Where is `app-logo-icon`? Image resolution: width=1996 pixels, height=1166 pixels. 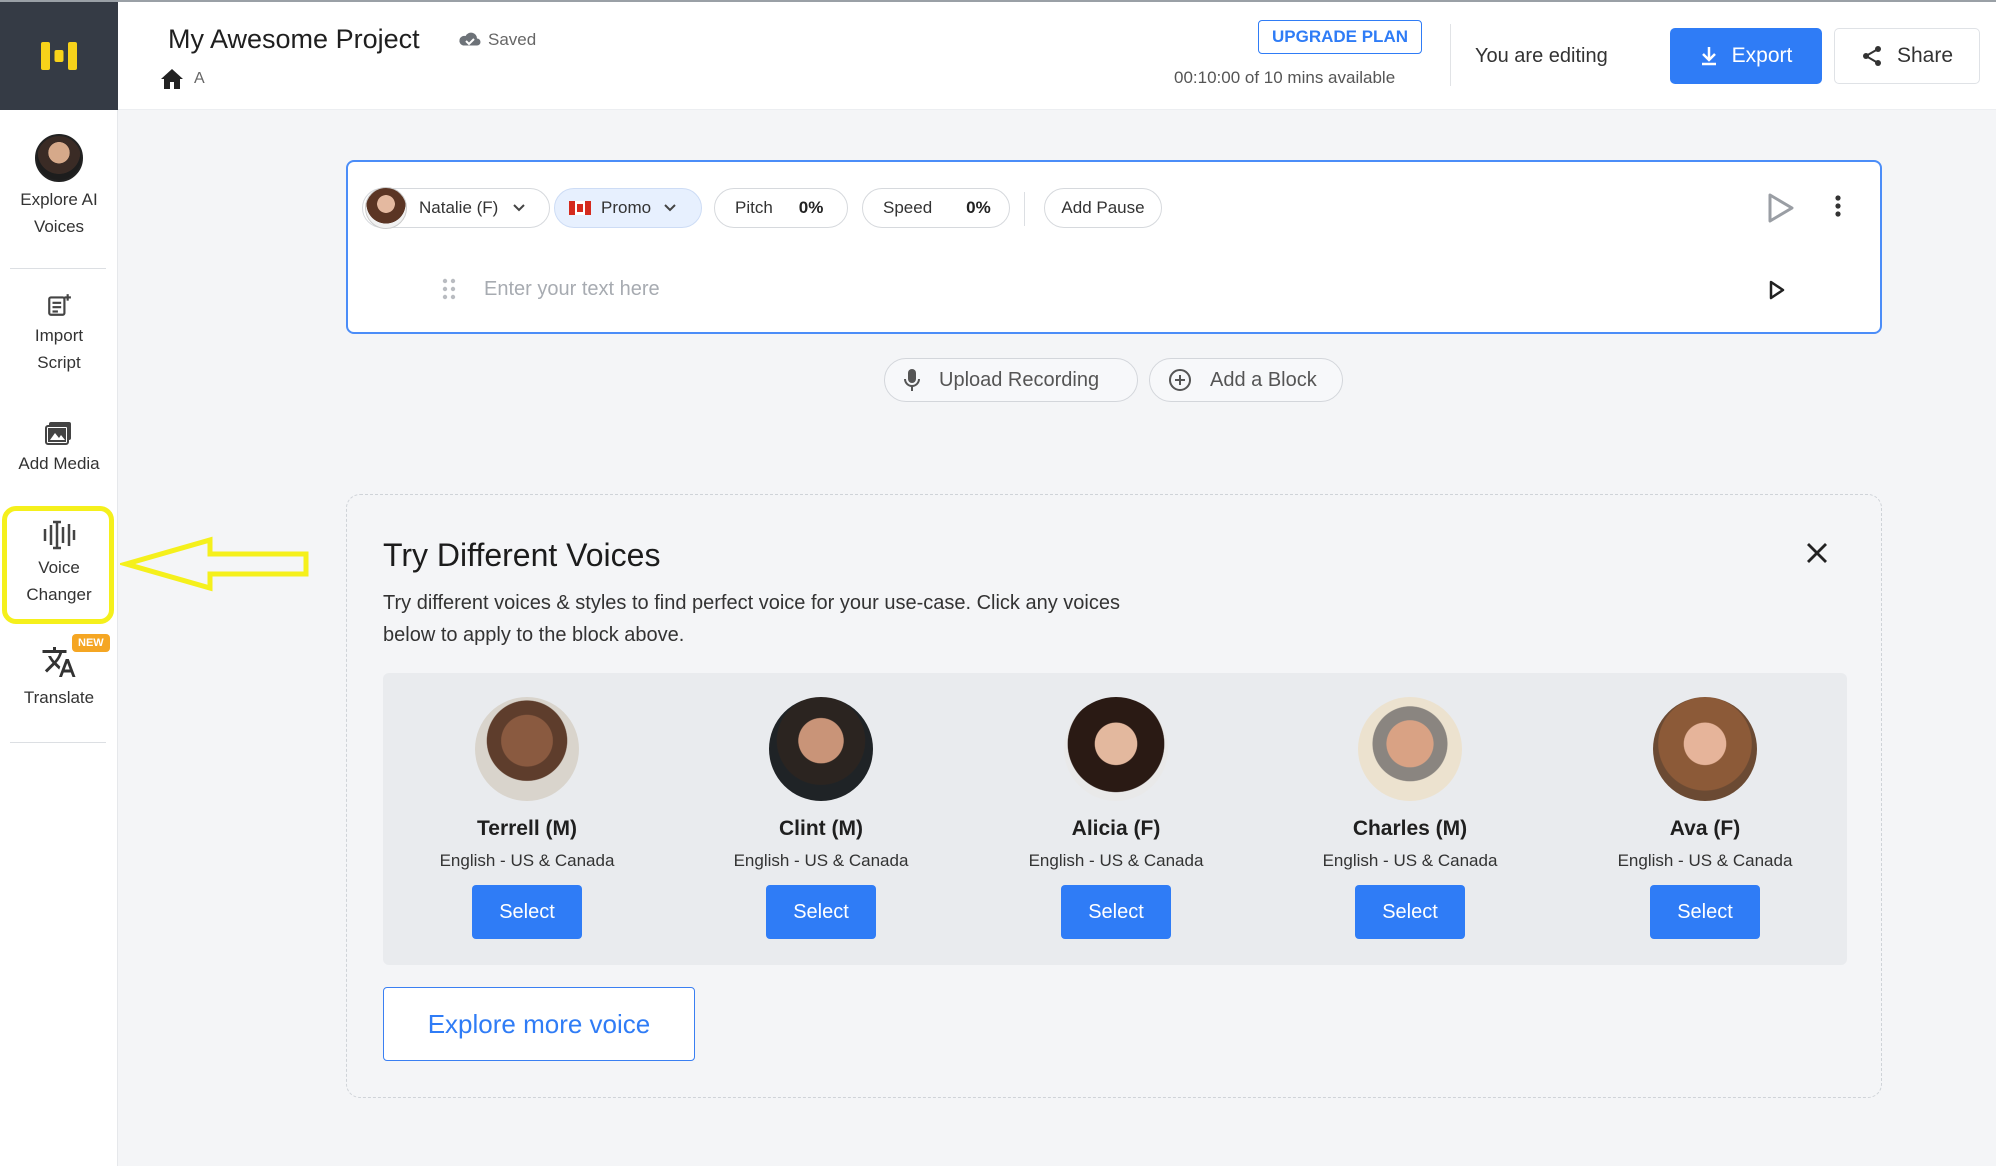
app-logo-icon is located at coordinates (59, 56).